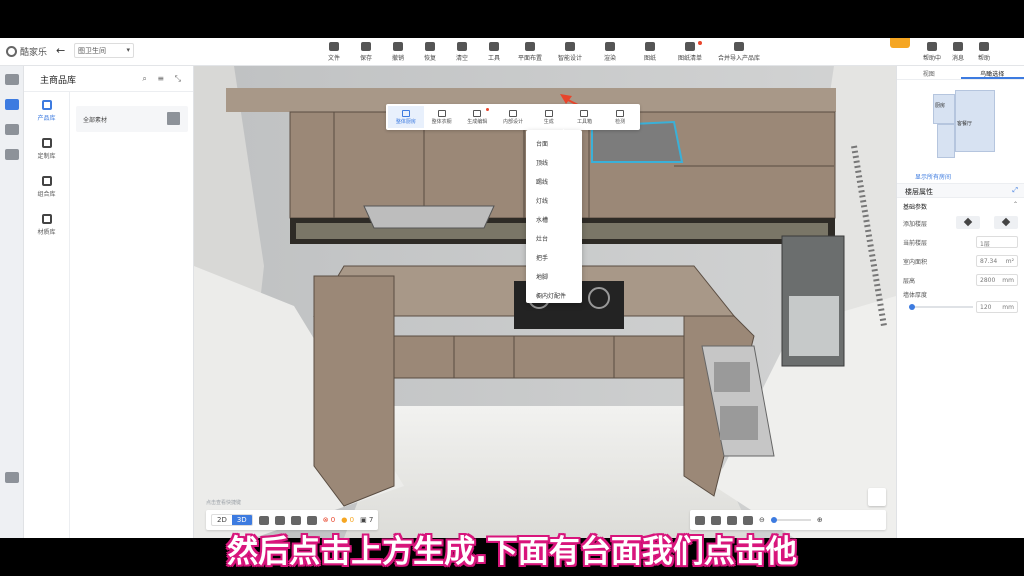  What do you see at coordinates (877, 497) in the screenshot?
I see `minimap-toggle-button` at bounding box center [877, 497].